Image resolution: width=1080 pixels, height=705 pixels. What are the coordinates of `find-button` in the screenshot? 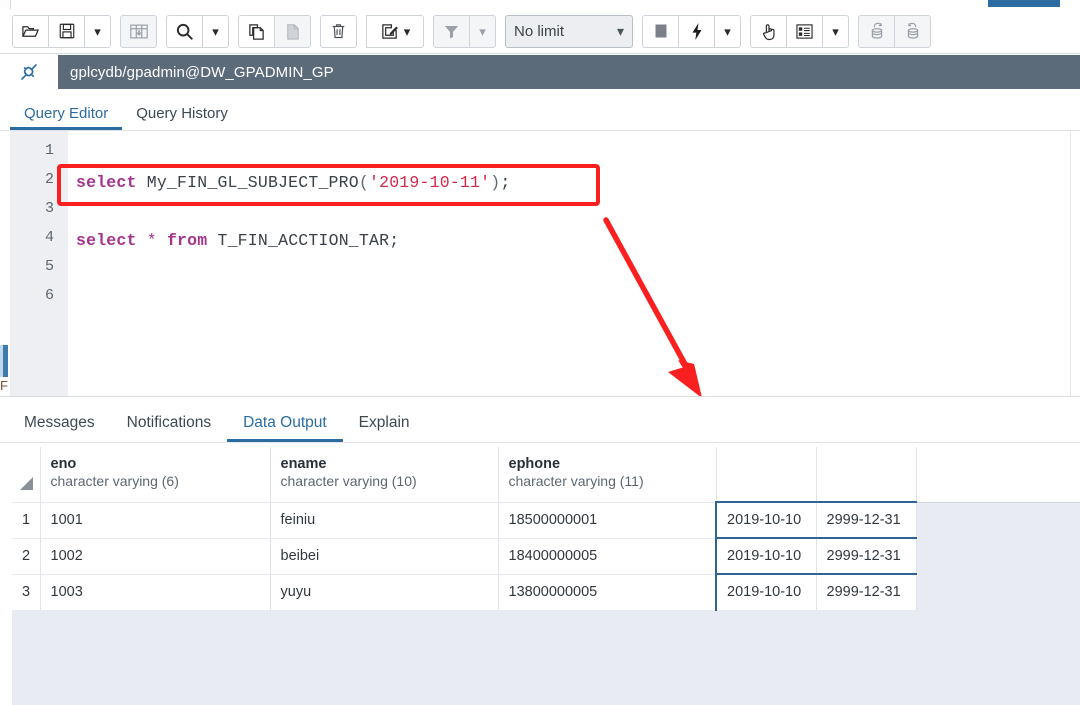 It's located at (184, 31).